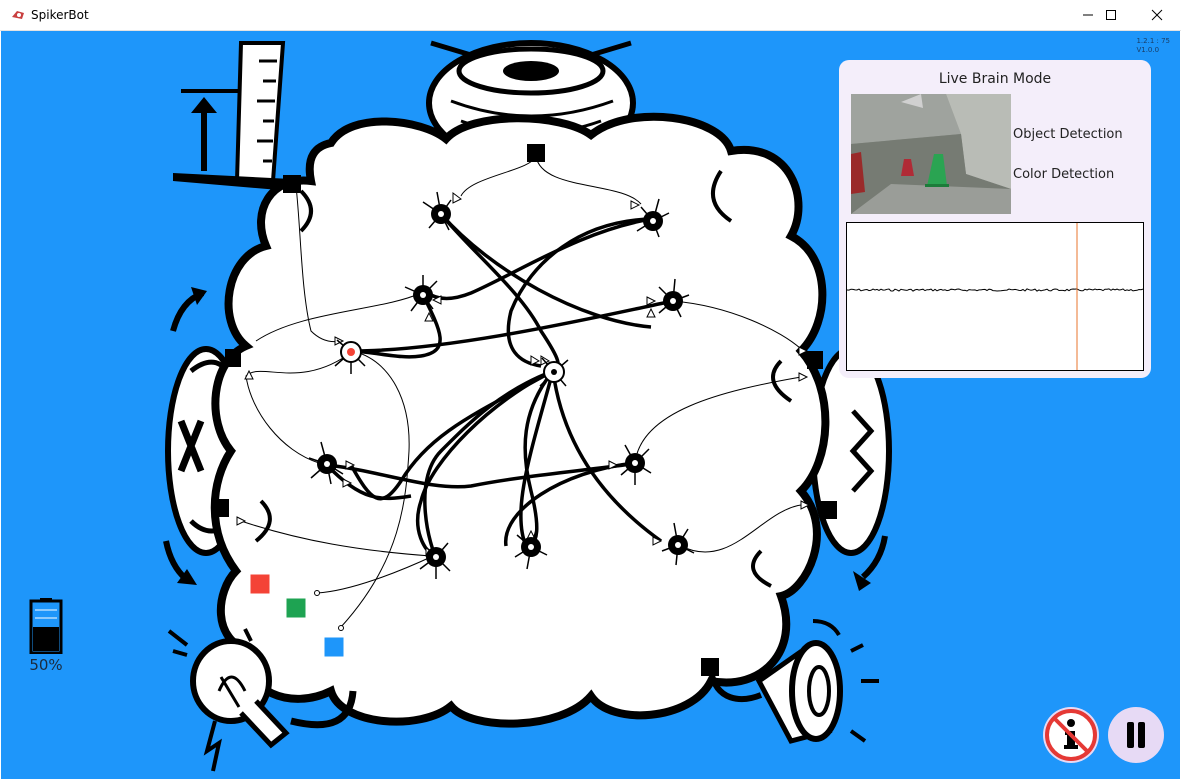  What do you see at coordinates (46, 626) in the screenshot?
I see `battery-icon` at bounding box center [46, 626].